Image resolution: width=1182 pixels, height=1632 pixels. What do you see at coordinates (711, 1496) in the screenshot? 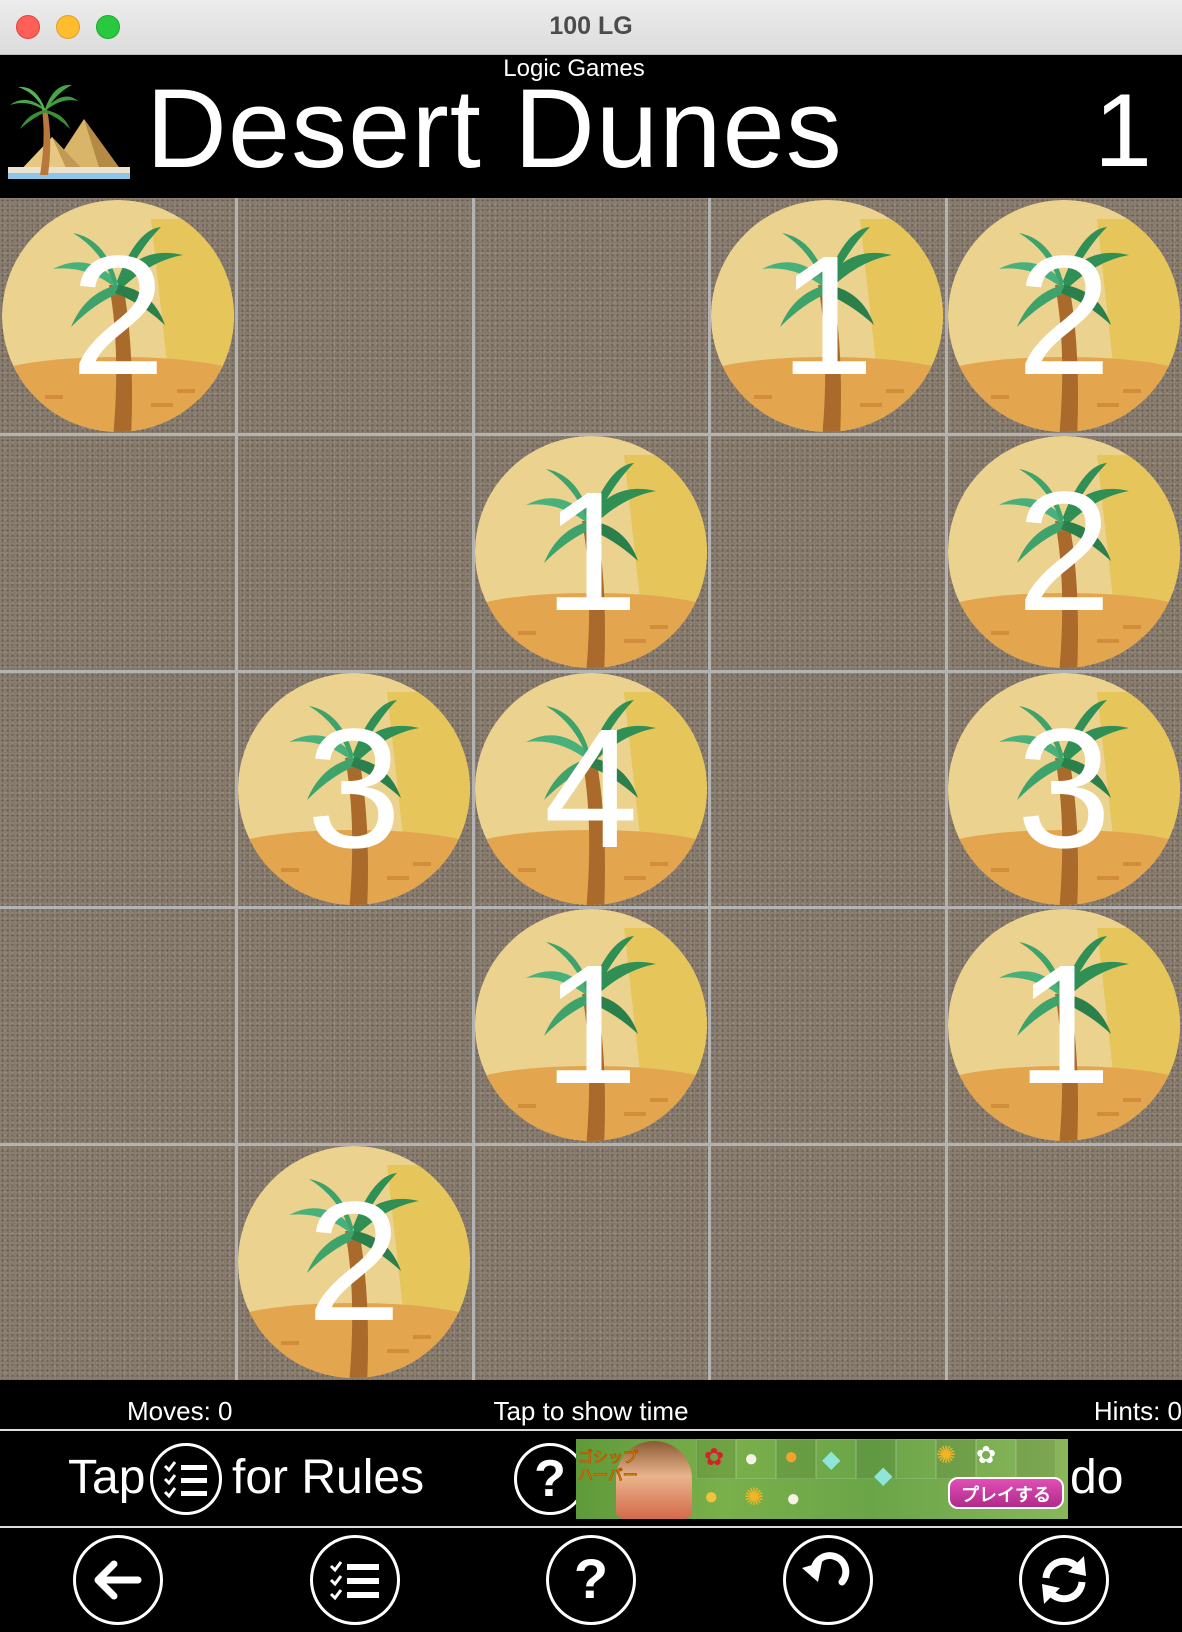
I see `ad-chick-icon: ●` at bounding box center [711, 1496].